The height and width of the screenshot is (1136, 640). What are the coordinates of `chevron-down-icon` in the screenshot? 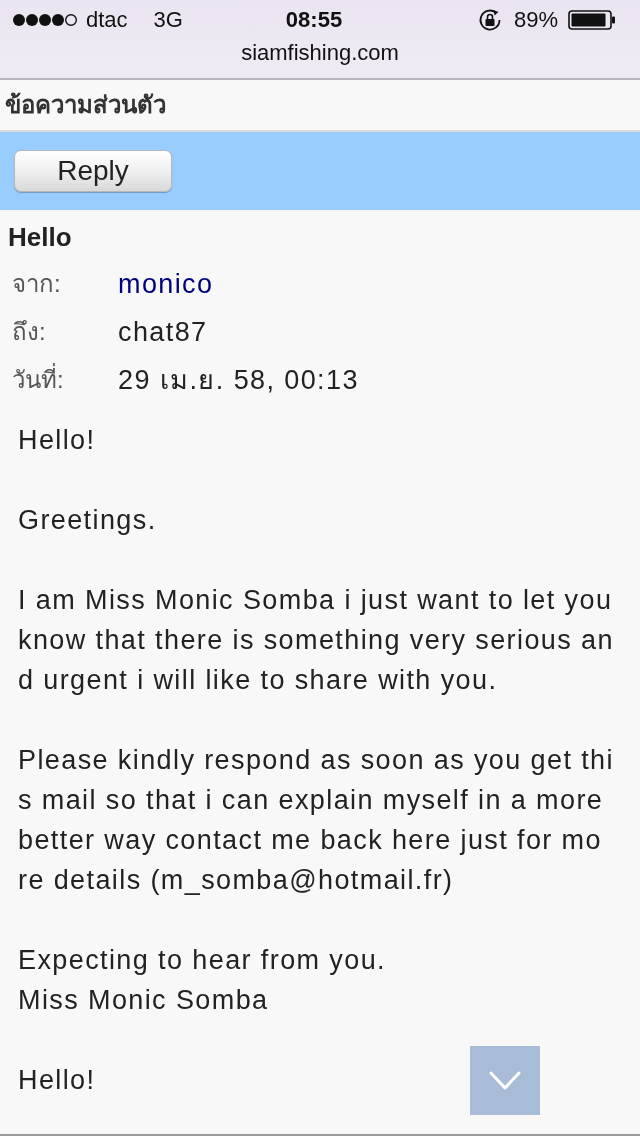 It's located at (505, 1080).